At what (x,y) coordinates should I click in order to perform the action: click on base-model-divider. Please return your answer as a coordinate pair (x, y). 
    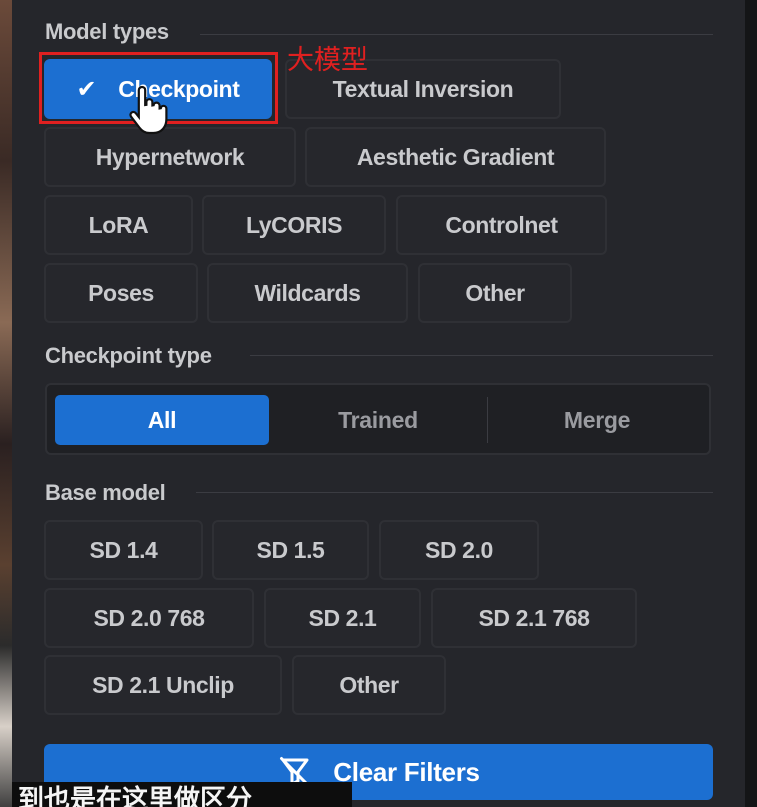
    Looking at the image, I should click on (454, 492).